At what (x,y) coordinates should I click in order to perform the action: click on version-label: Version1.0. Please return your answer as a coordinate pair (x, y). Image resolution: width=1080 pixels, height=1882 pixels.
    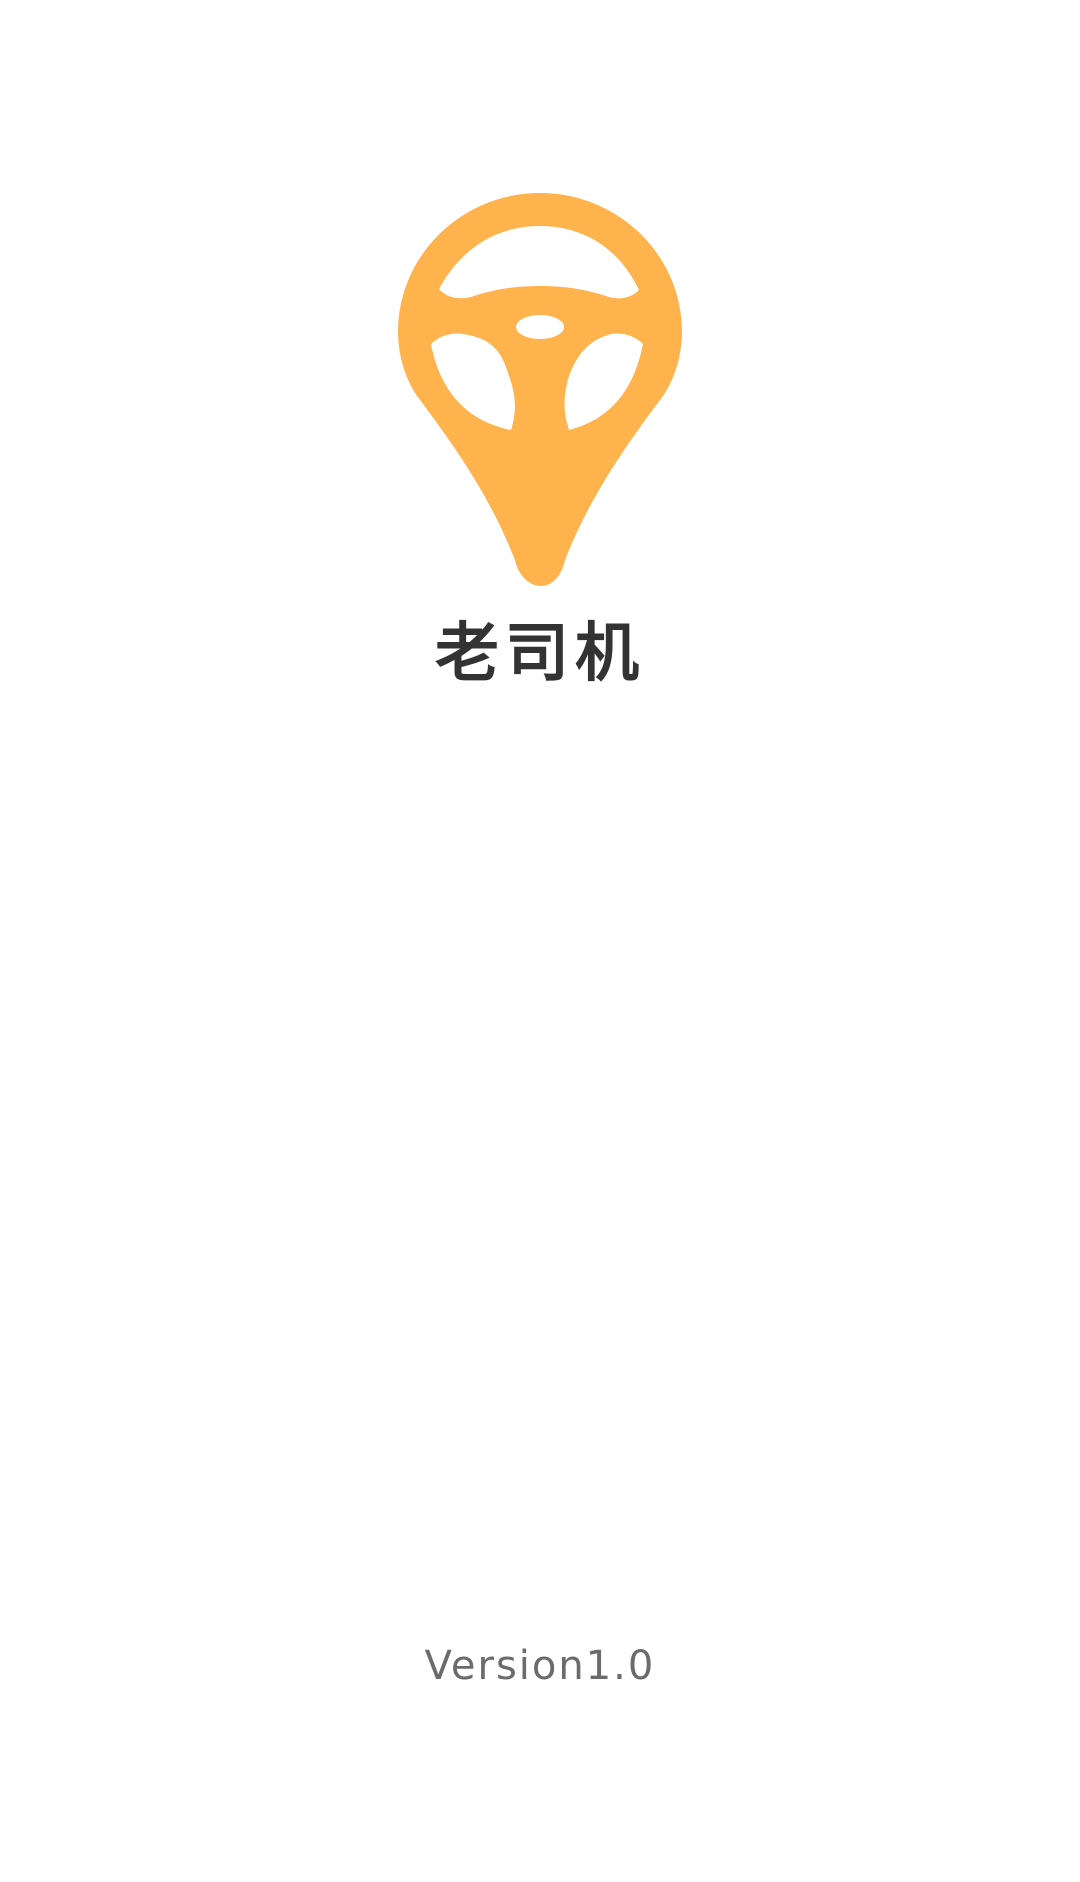
    Looking at the image, I should click on (540, 1666).